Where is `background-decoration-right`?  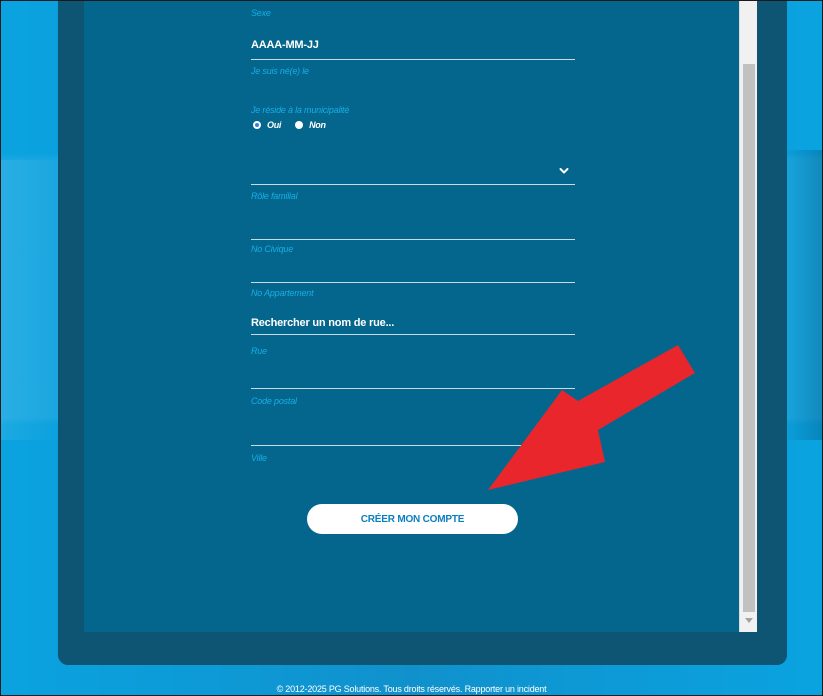
background-decoration-right is located at coordinates (803, 295).